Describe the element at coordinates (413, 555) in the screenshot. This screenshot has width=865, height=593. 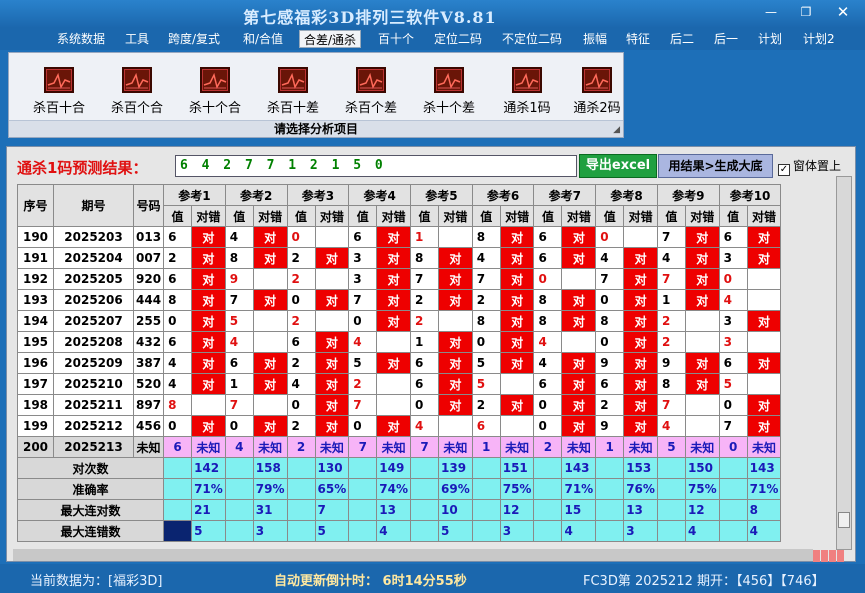
I see `horizontal-scrollbar` at that location.